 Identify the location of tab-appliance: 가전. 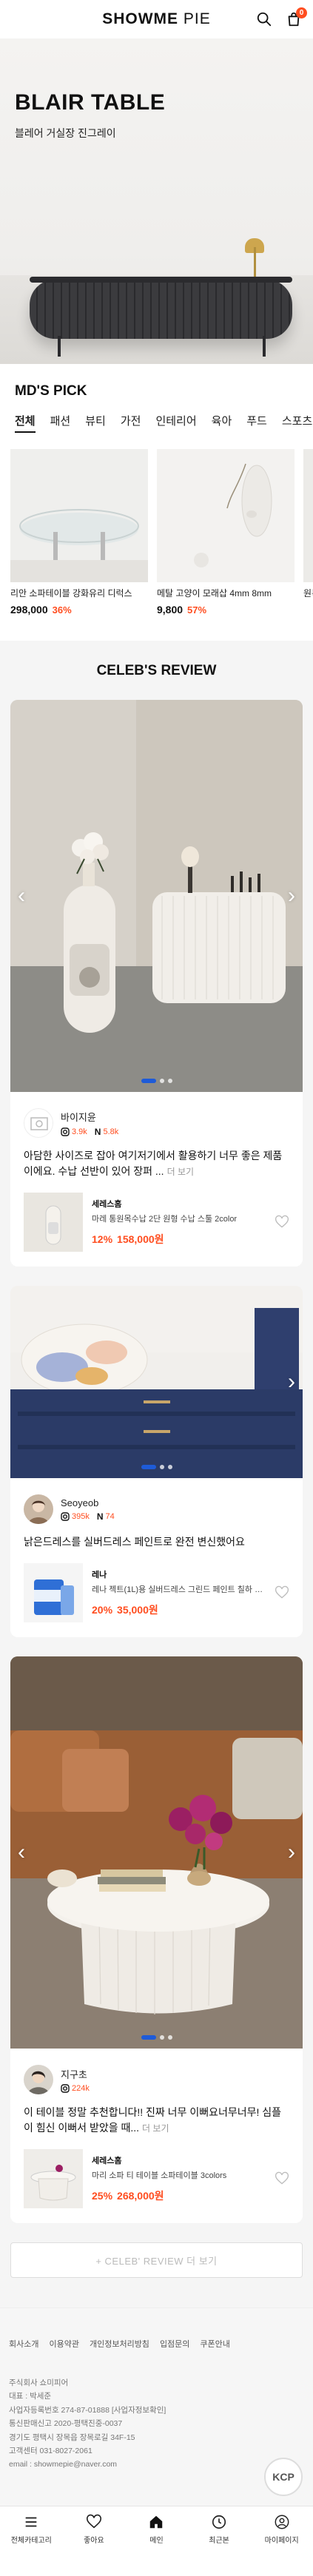
(131, 423).